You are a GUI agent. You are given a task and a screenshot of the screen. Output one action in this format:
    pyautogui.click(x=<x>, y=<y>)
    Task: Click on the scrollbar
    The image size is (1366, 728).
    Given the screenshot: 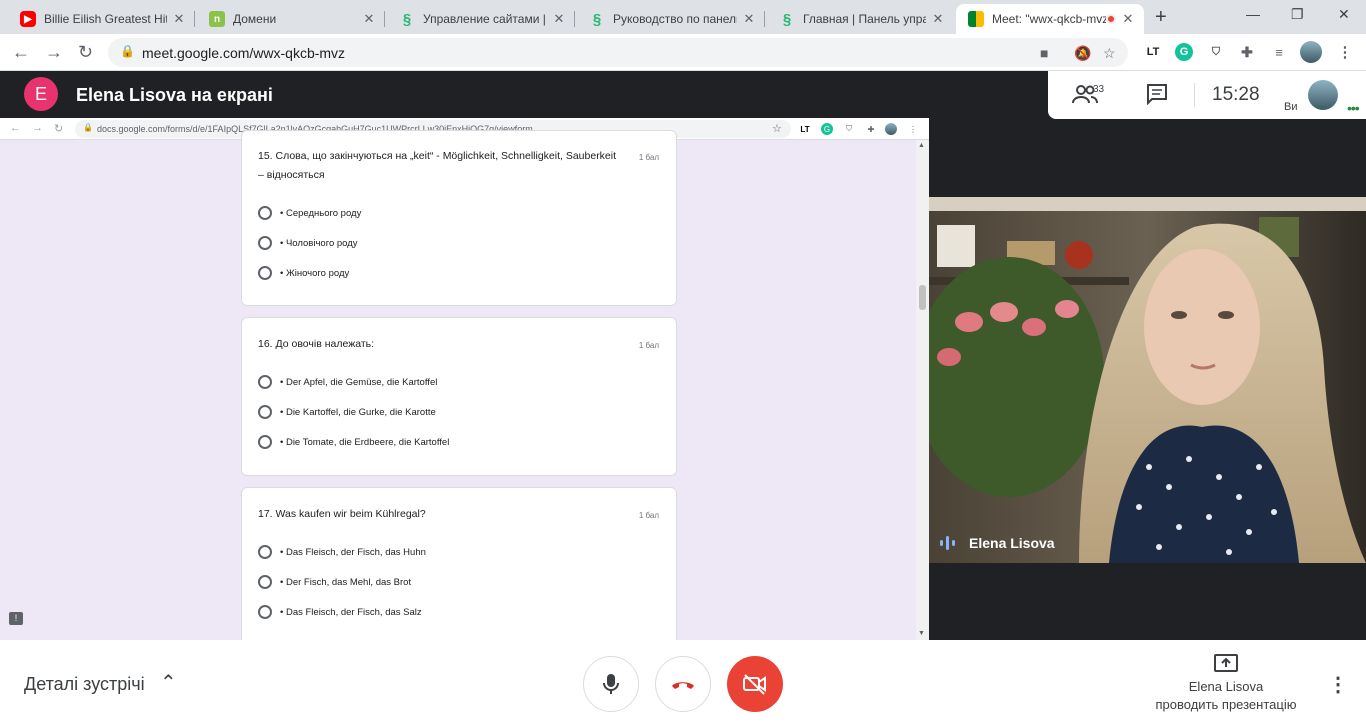 What is the action you would take?
    pyautogui.click(x=922, y=390)
    